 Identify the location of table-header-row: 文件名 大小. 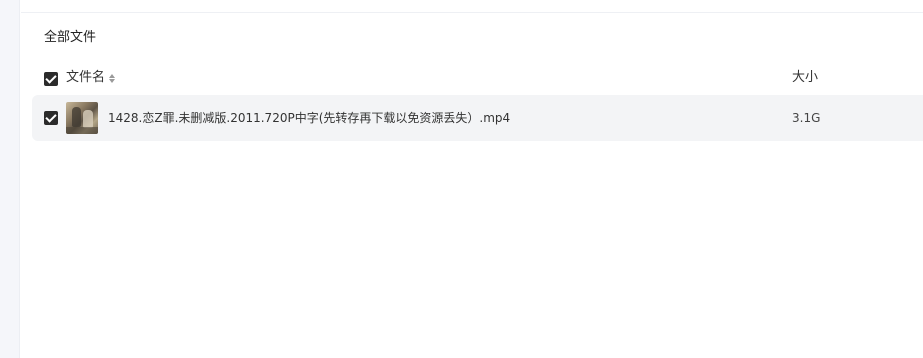
(477, 78).